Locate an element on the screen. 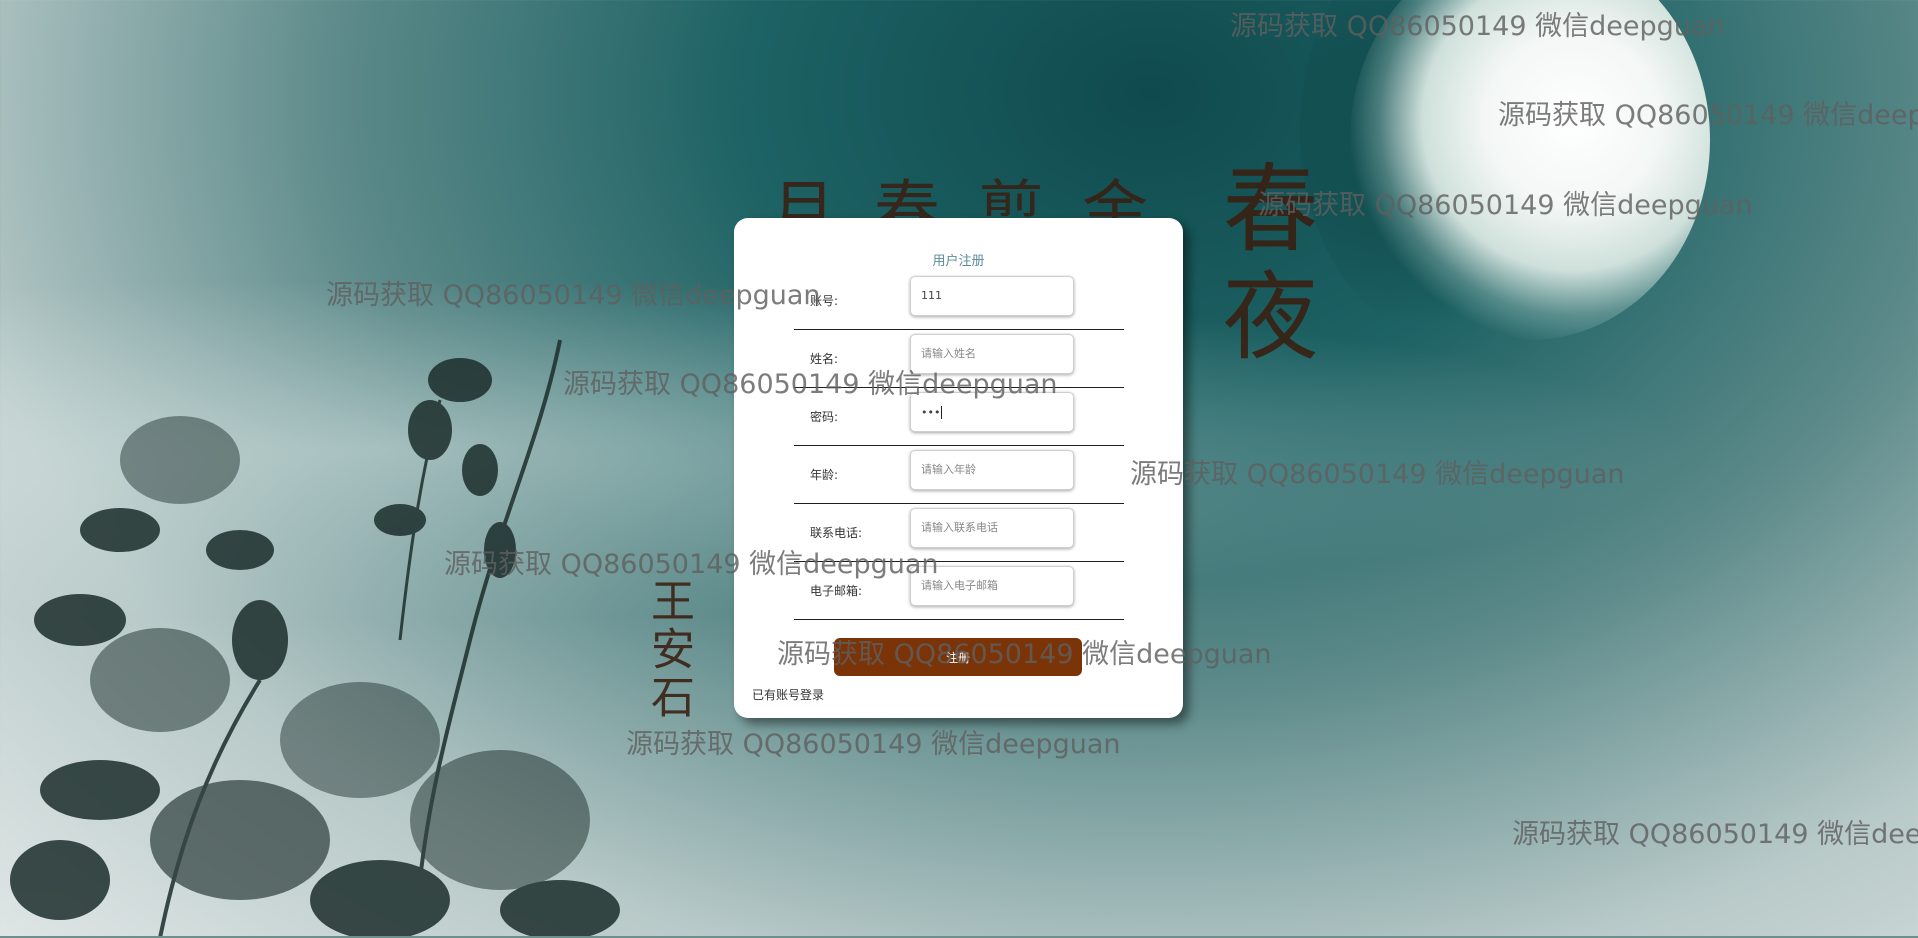 The width and height of the screenshot is (1918, 938). account-input is located at coordinates (992, 296).